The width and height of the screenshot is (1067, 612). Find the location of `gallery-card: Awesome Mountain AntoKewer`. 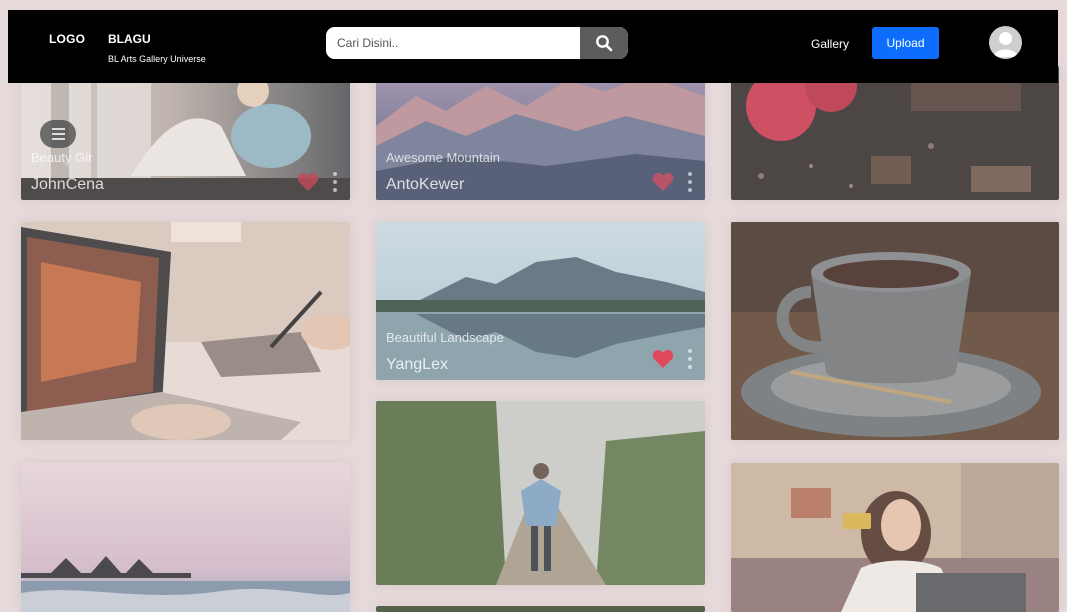

gallery-card: Awesome Mountain AntoKewer is located at coordinates (540, 133).